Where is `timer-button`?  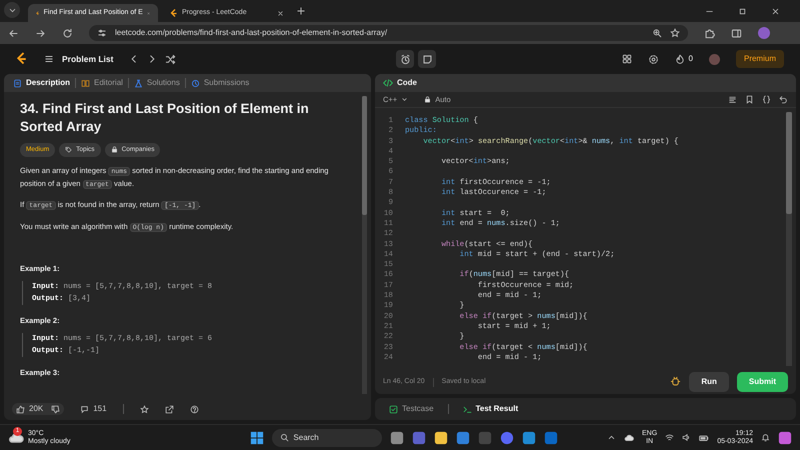
timer-button is located at coordinates (405, 59).